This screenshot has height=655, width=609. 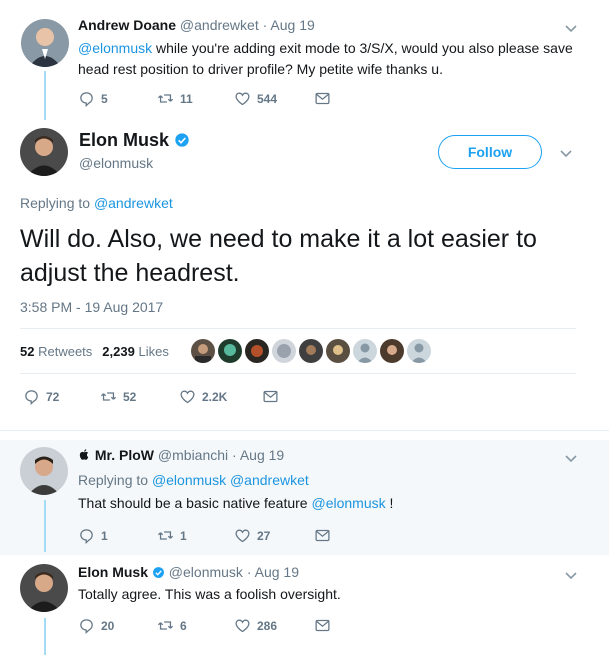 What do you see at coordinates (195, 98) in the screenshot?
I see `retweet-button: 11` at bounding box center [195, 98].